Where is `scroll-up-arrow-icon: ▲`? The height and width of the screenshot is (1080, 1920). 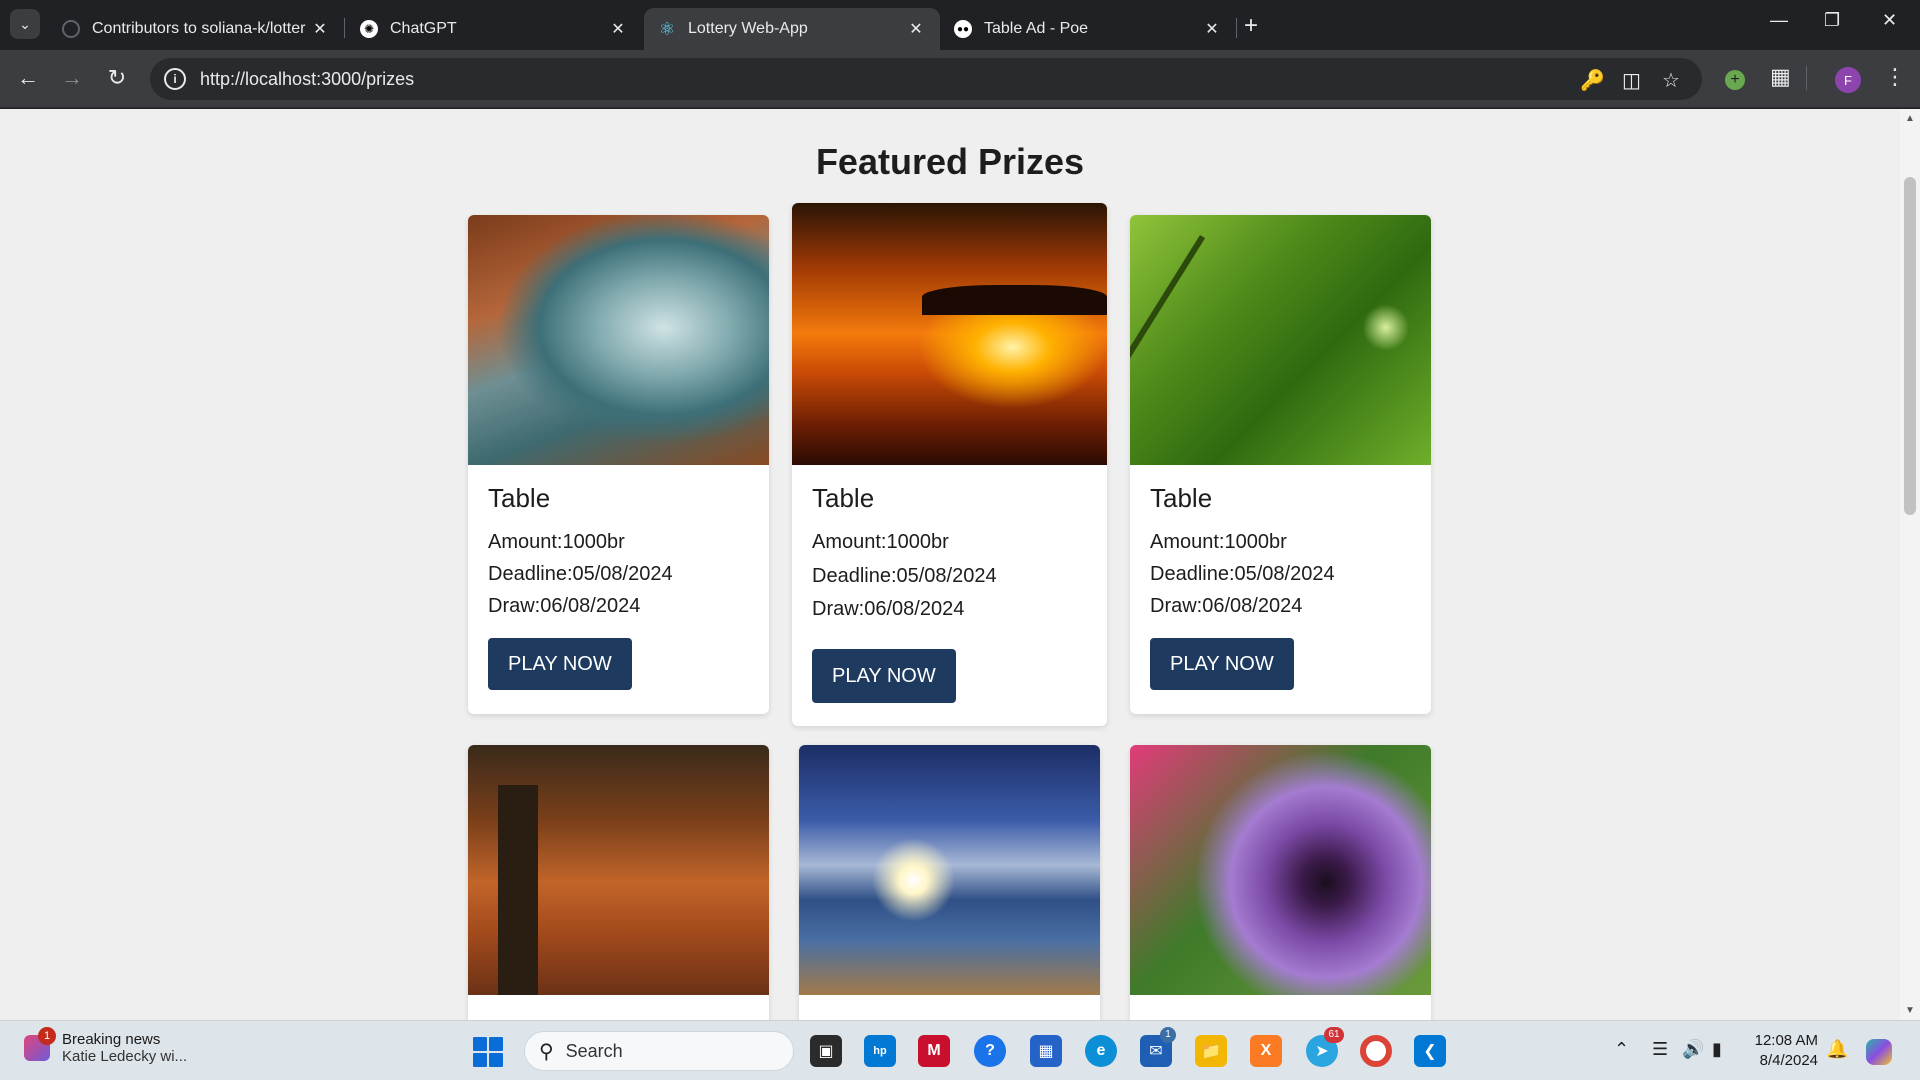 scroll-up-arrow-icon: ▲ is located at coordinates (1910, 118).